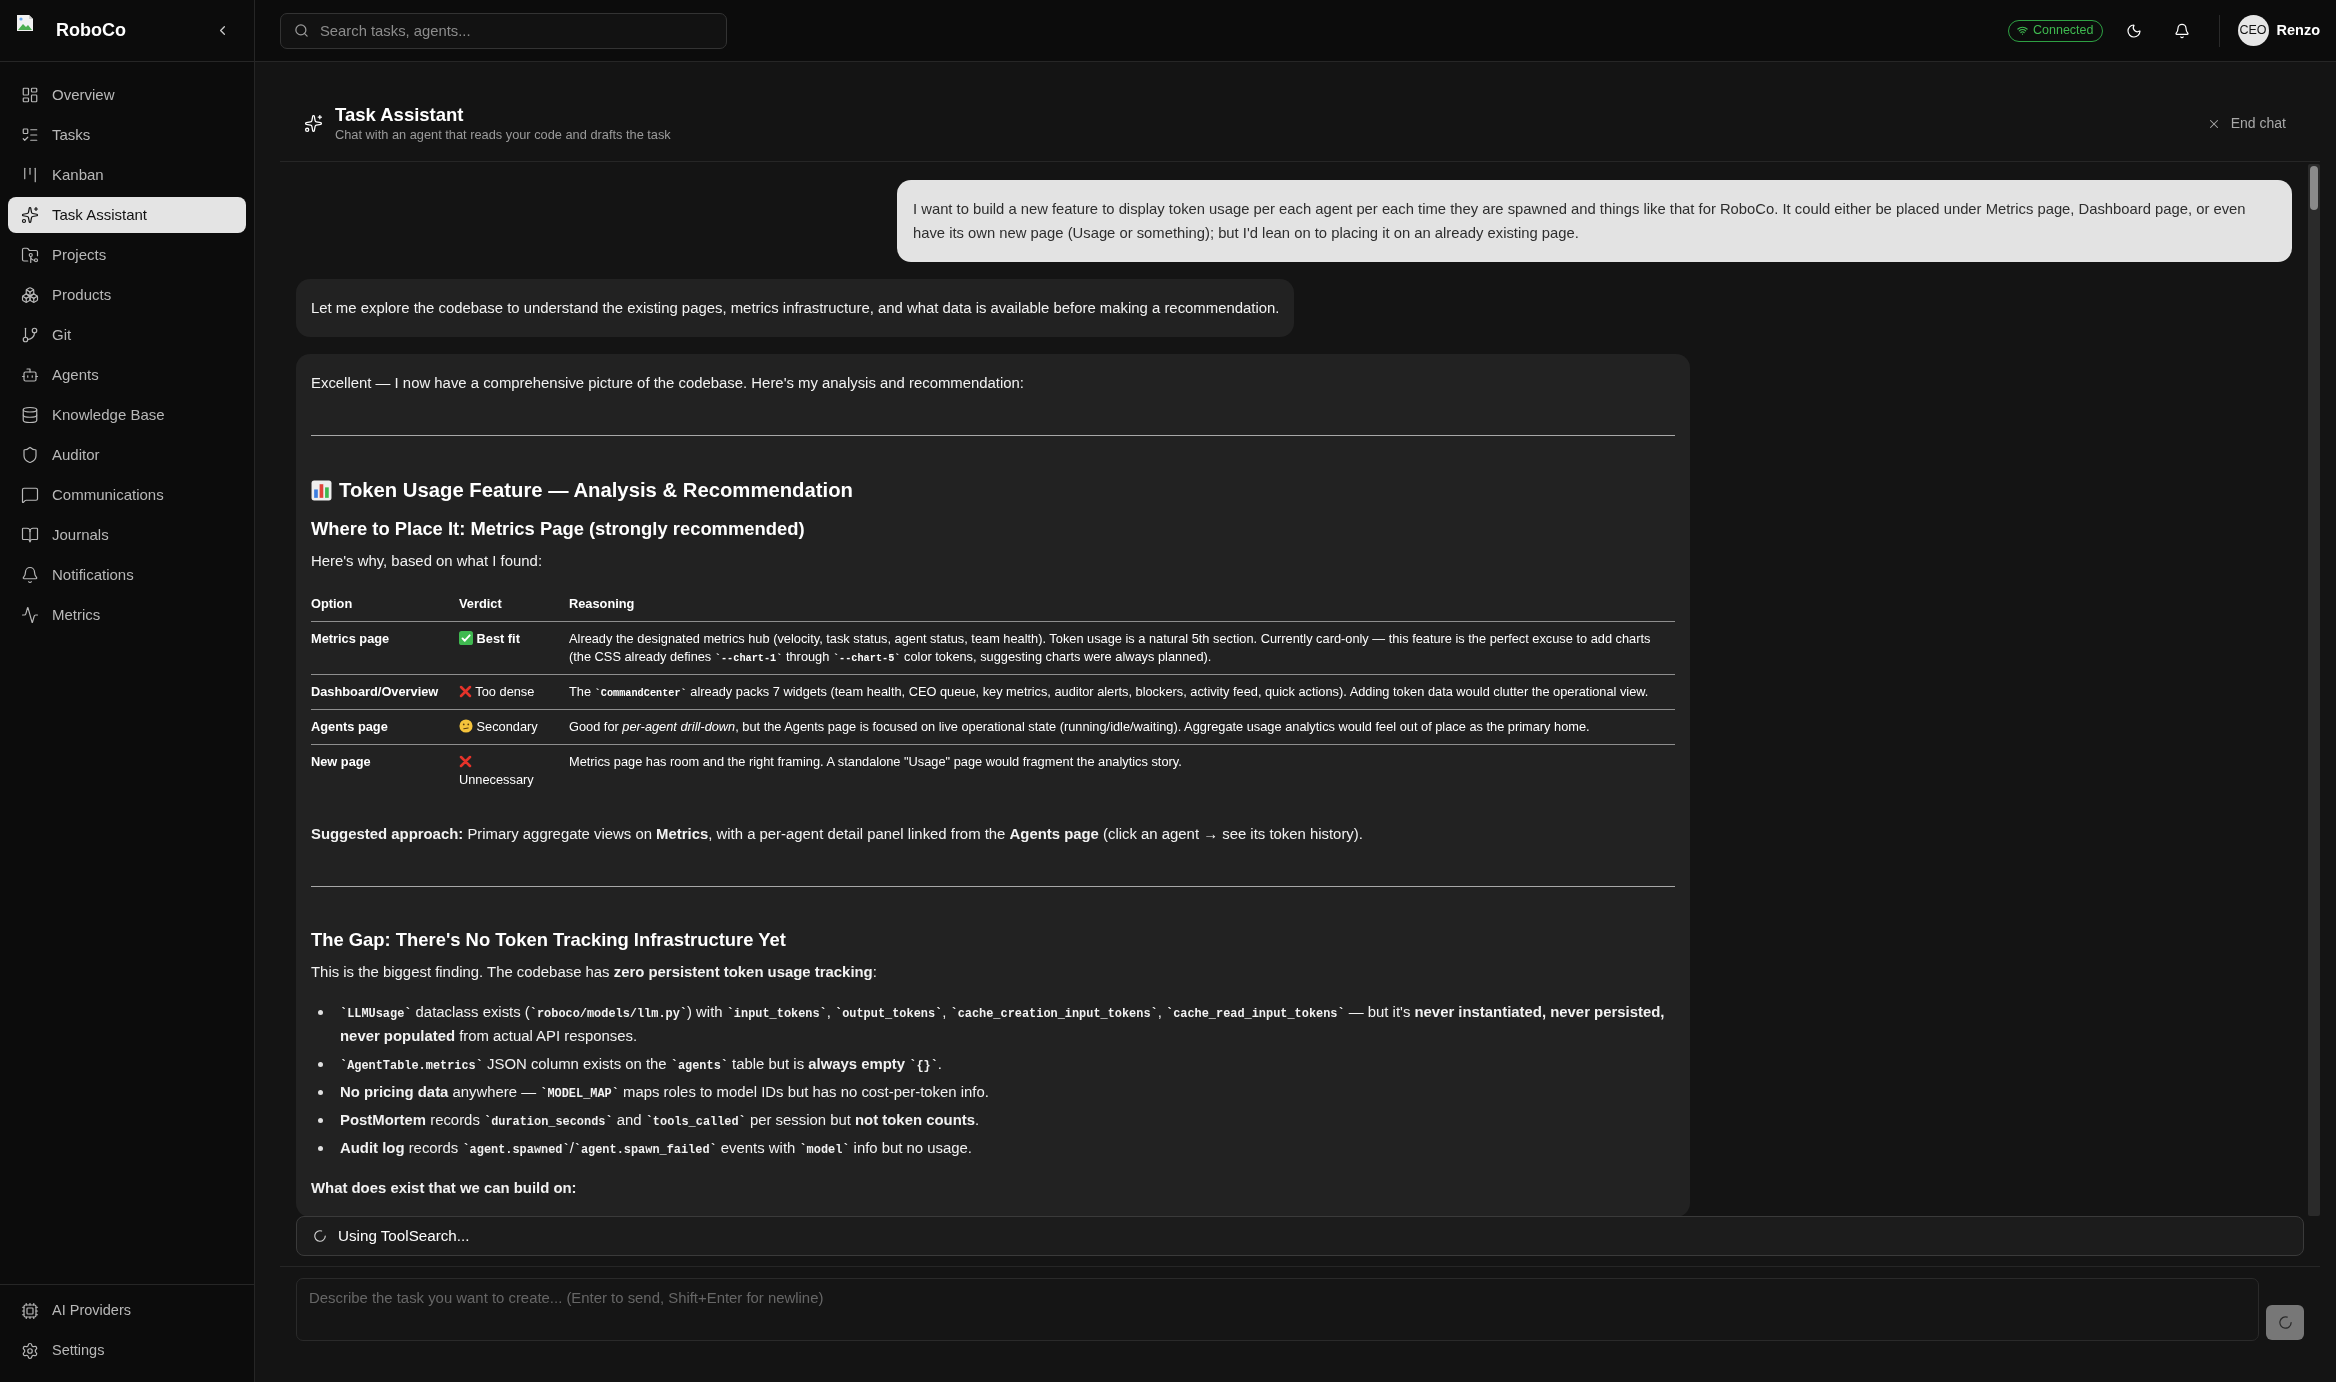  I want to click on column-header: Reasoning, so click(602, 603).